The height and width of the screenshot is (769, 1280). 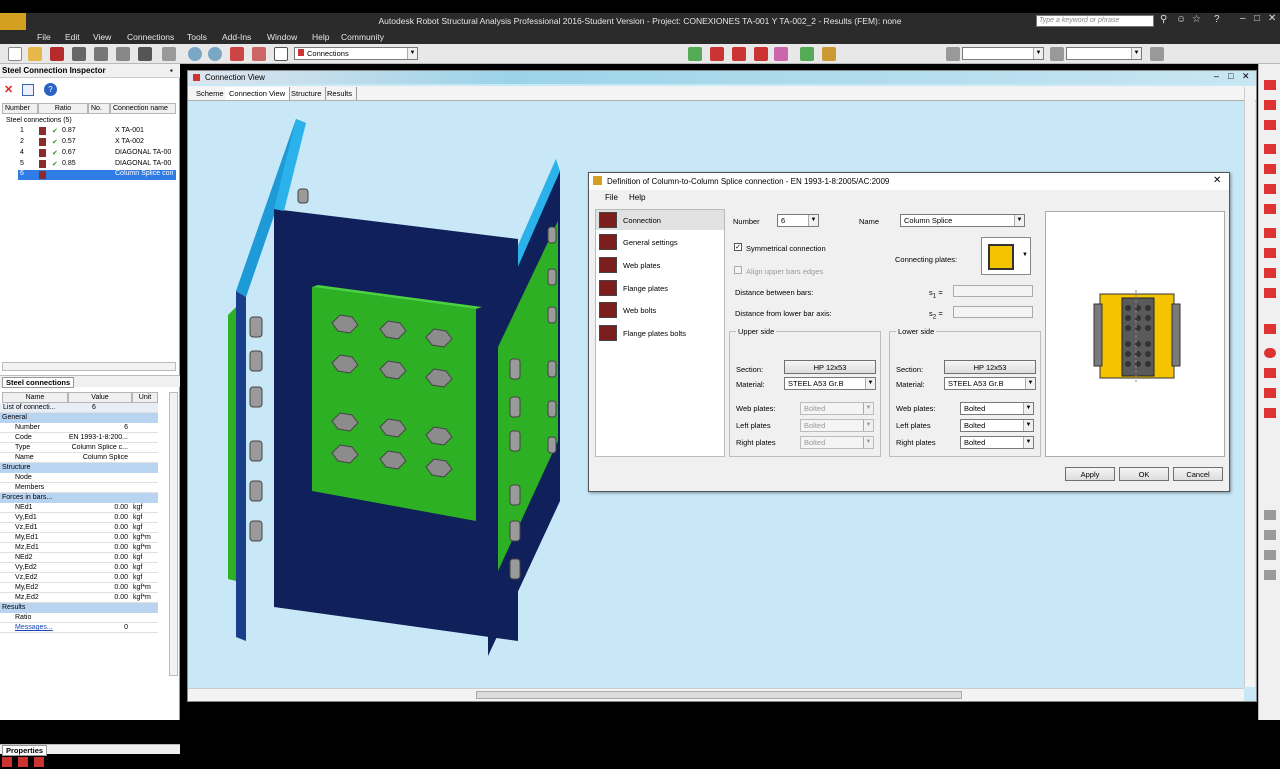 I want to click on prop-row: NEd2 0.00 kgf, so click(x=79, y=558).